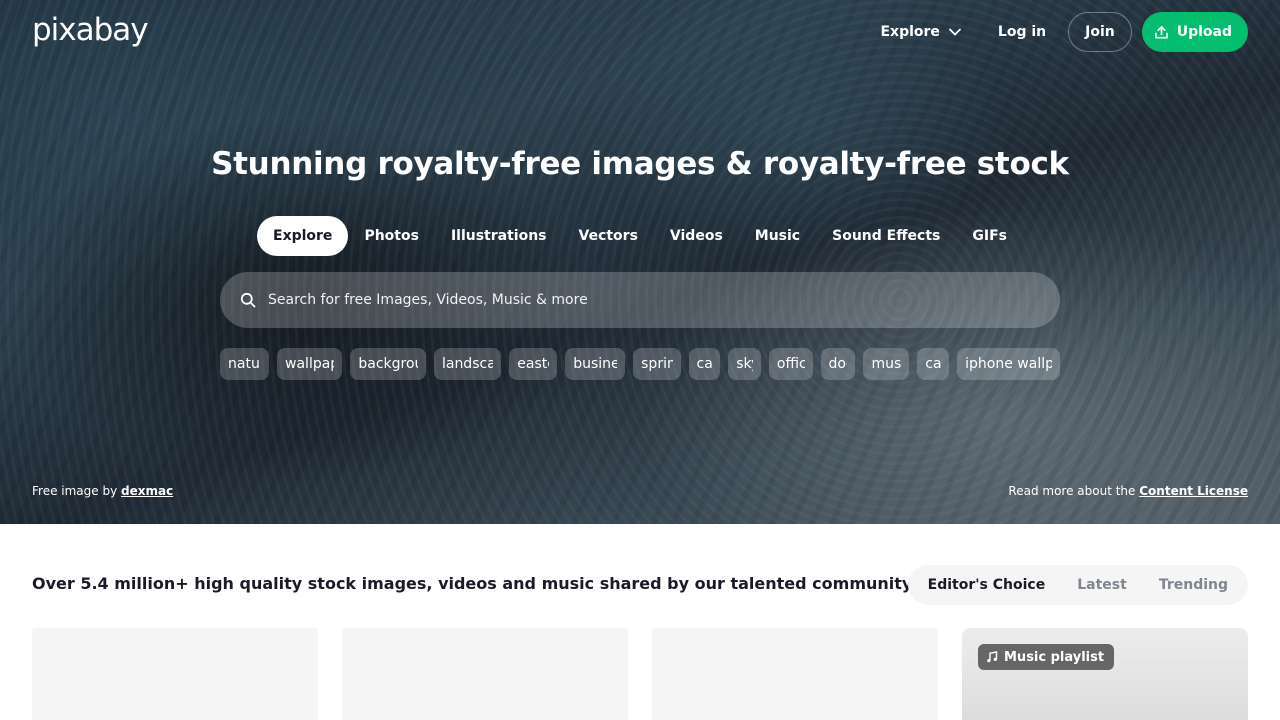 The height and width of the screenshot is (720, 1280). I want to click on suggestion-chip: easter, so click(533, 364).